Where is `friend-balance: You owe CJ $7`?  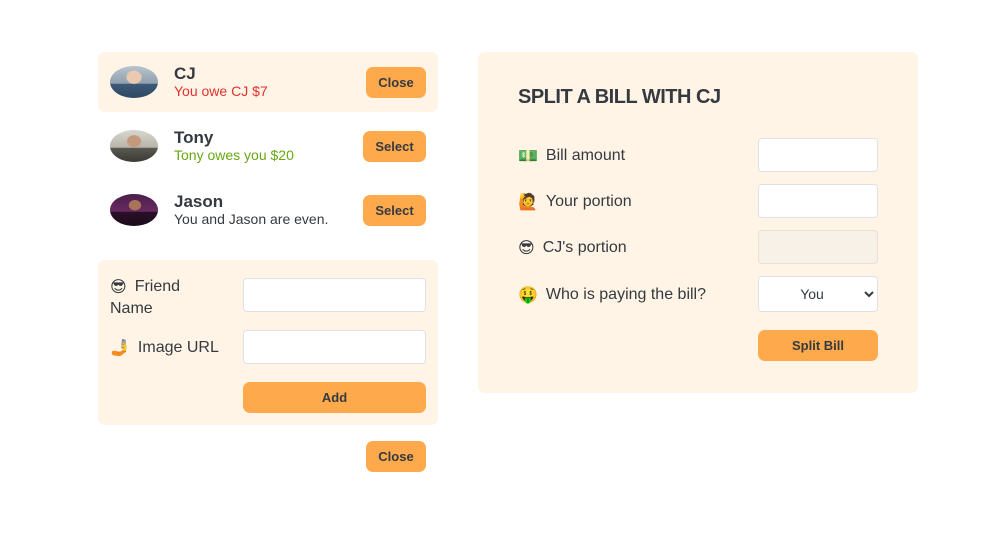
friend-balance: You owe CJ $7 is located at coordinates (221, 91).